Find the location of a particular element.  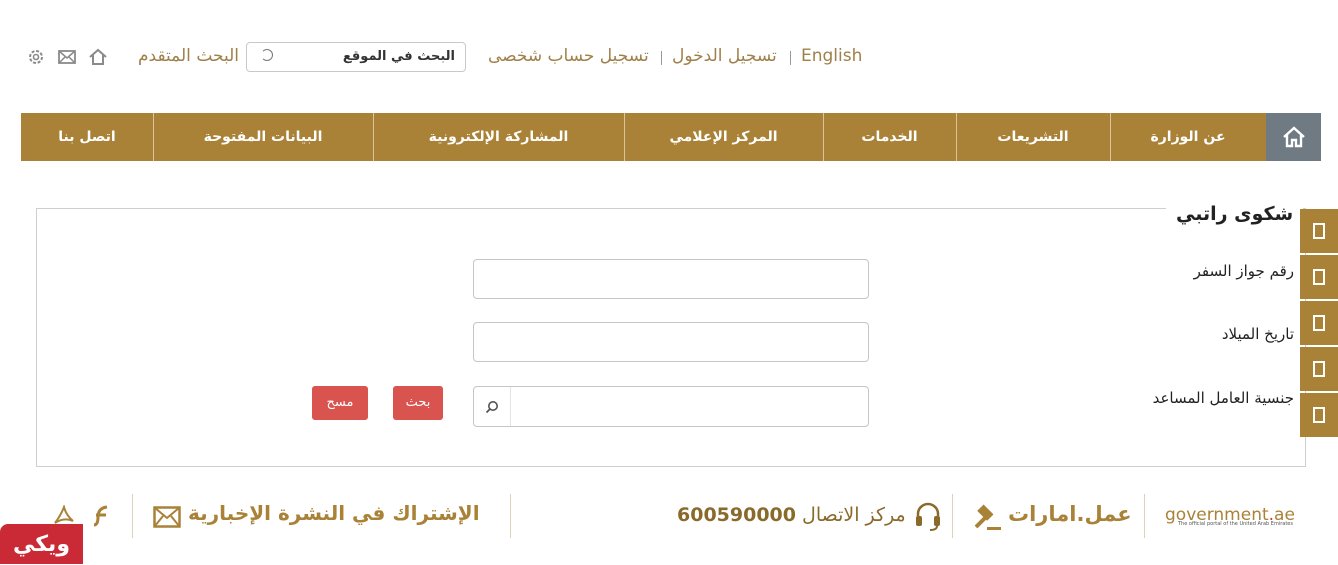

newsletter-subscribe-link: الإشتراك في النشرة الإخبارية is located at coordinates (334, 513).